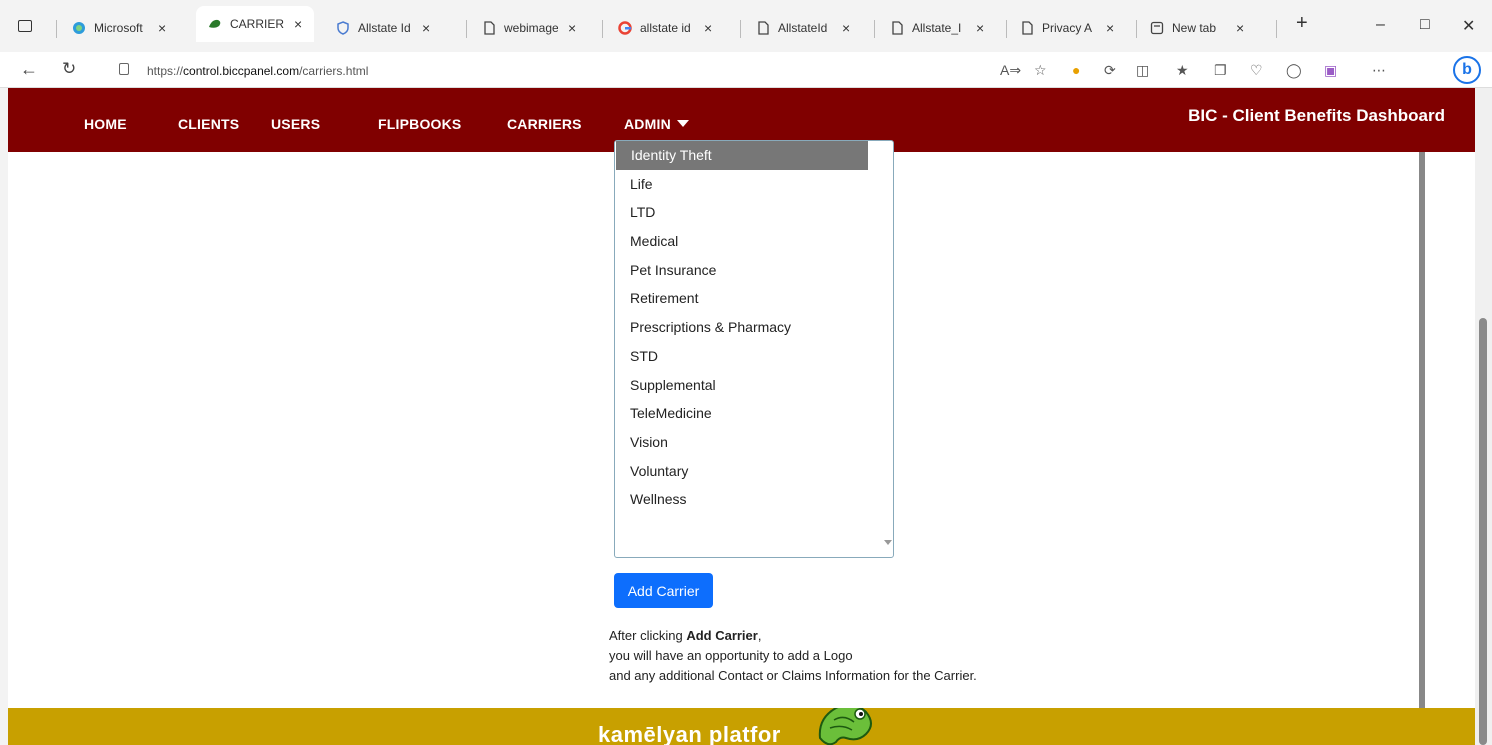 This screenshot has height=745, width=1492. What do you see at coordinates (25, 26) in the screenshot?
I see `tab-actions-icon` at bounding box center [25, 26].